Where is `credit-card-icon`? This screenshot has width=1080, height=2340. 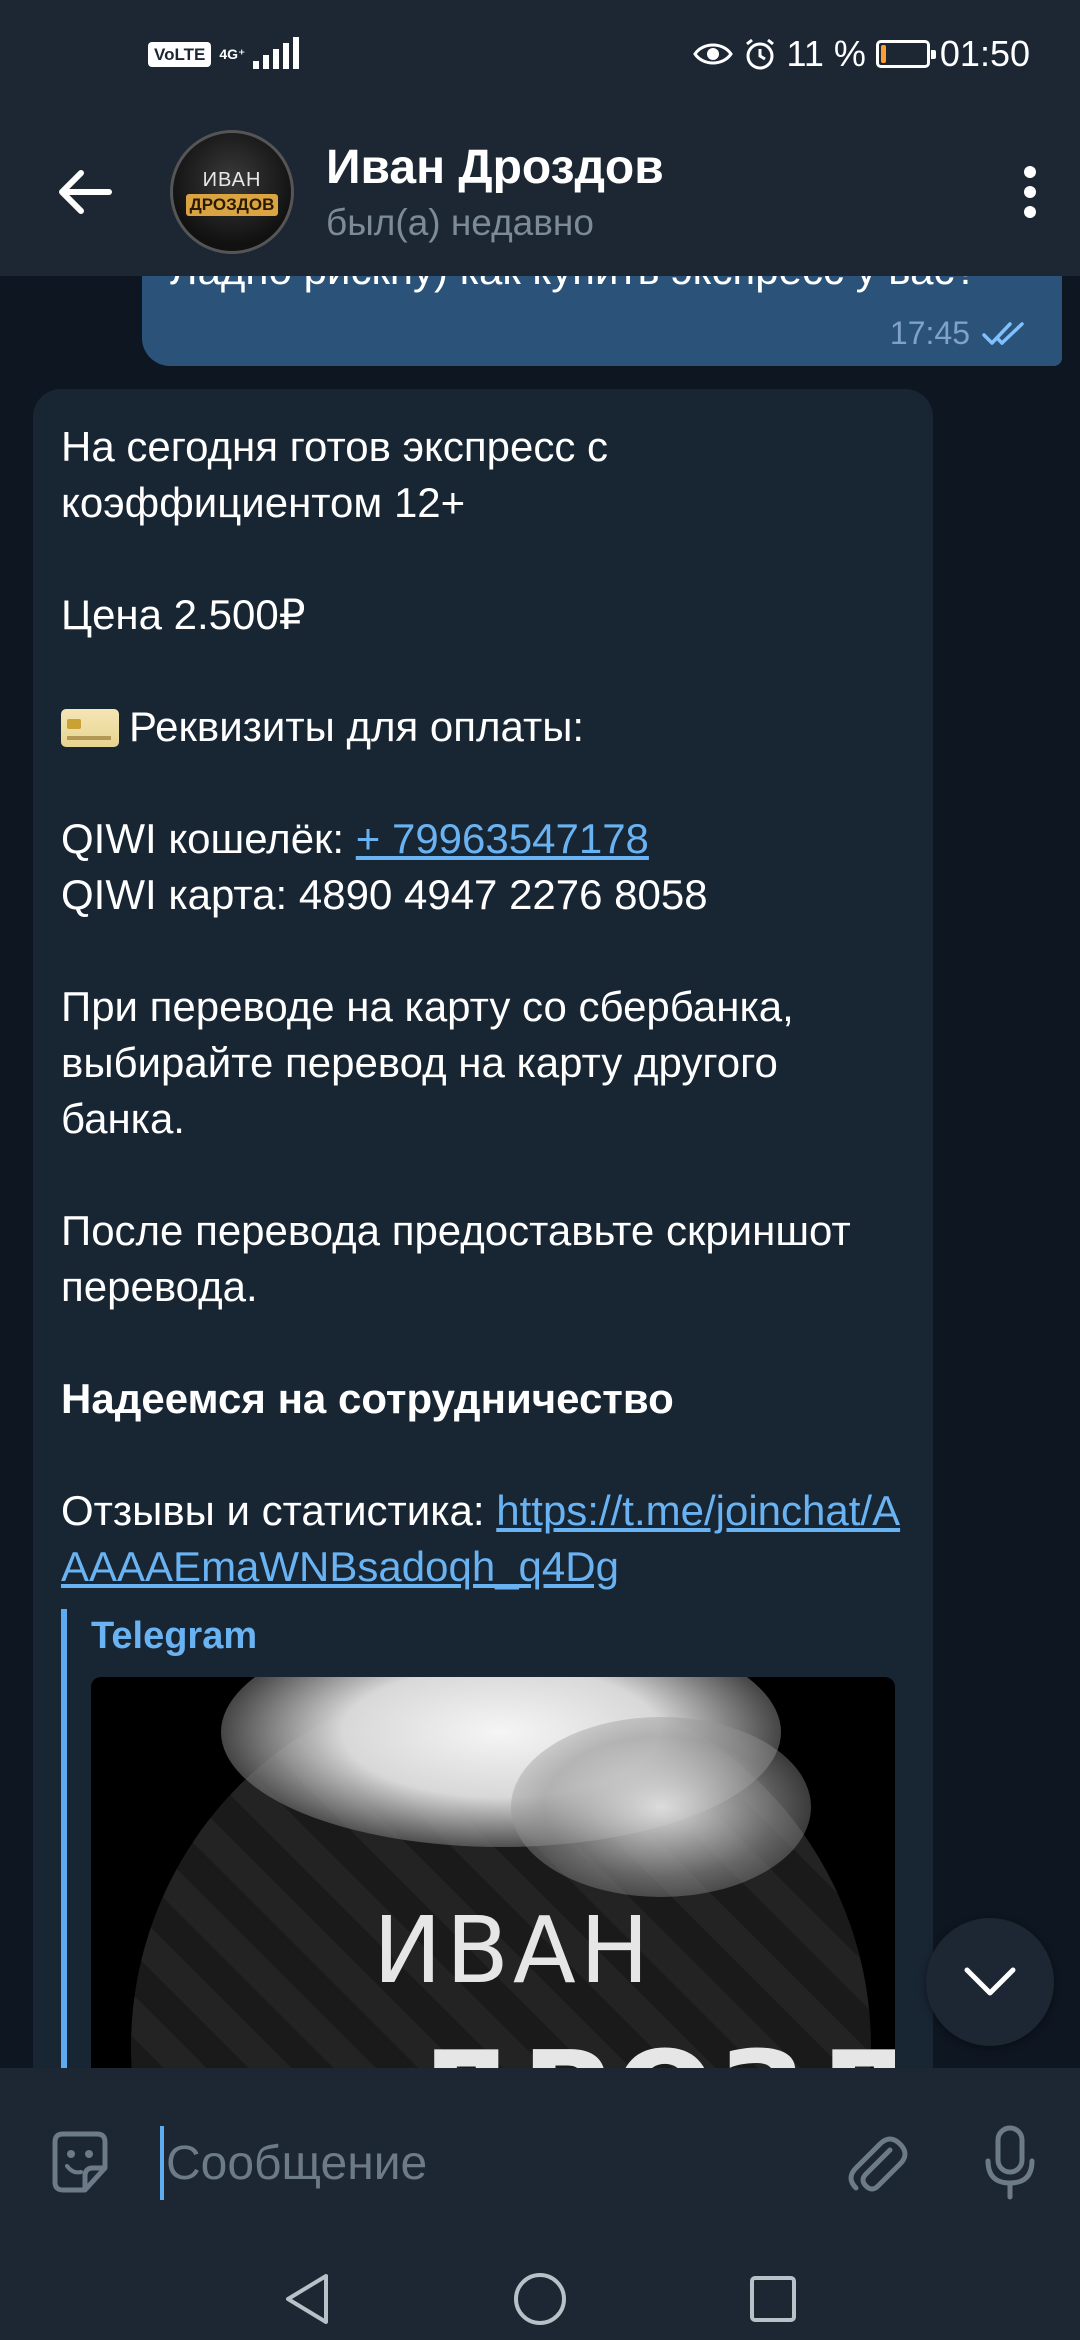
credit-card-icon is located at coordinates (90, 728).